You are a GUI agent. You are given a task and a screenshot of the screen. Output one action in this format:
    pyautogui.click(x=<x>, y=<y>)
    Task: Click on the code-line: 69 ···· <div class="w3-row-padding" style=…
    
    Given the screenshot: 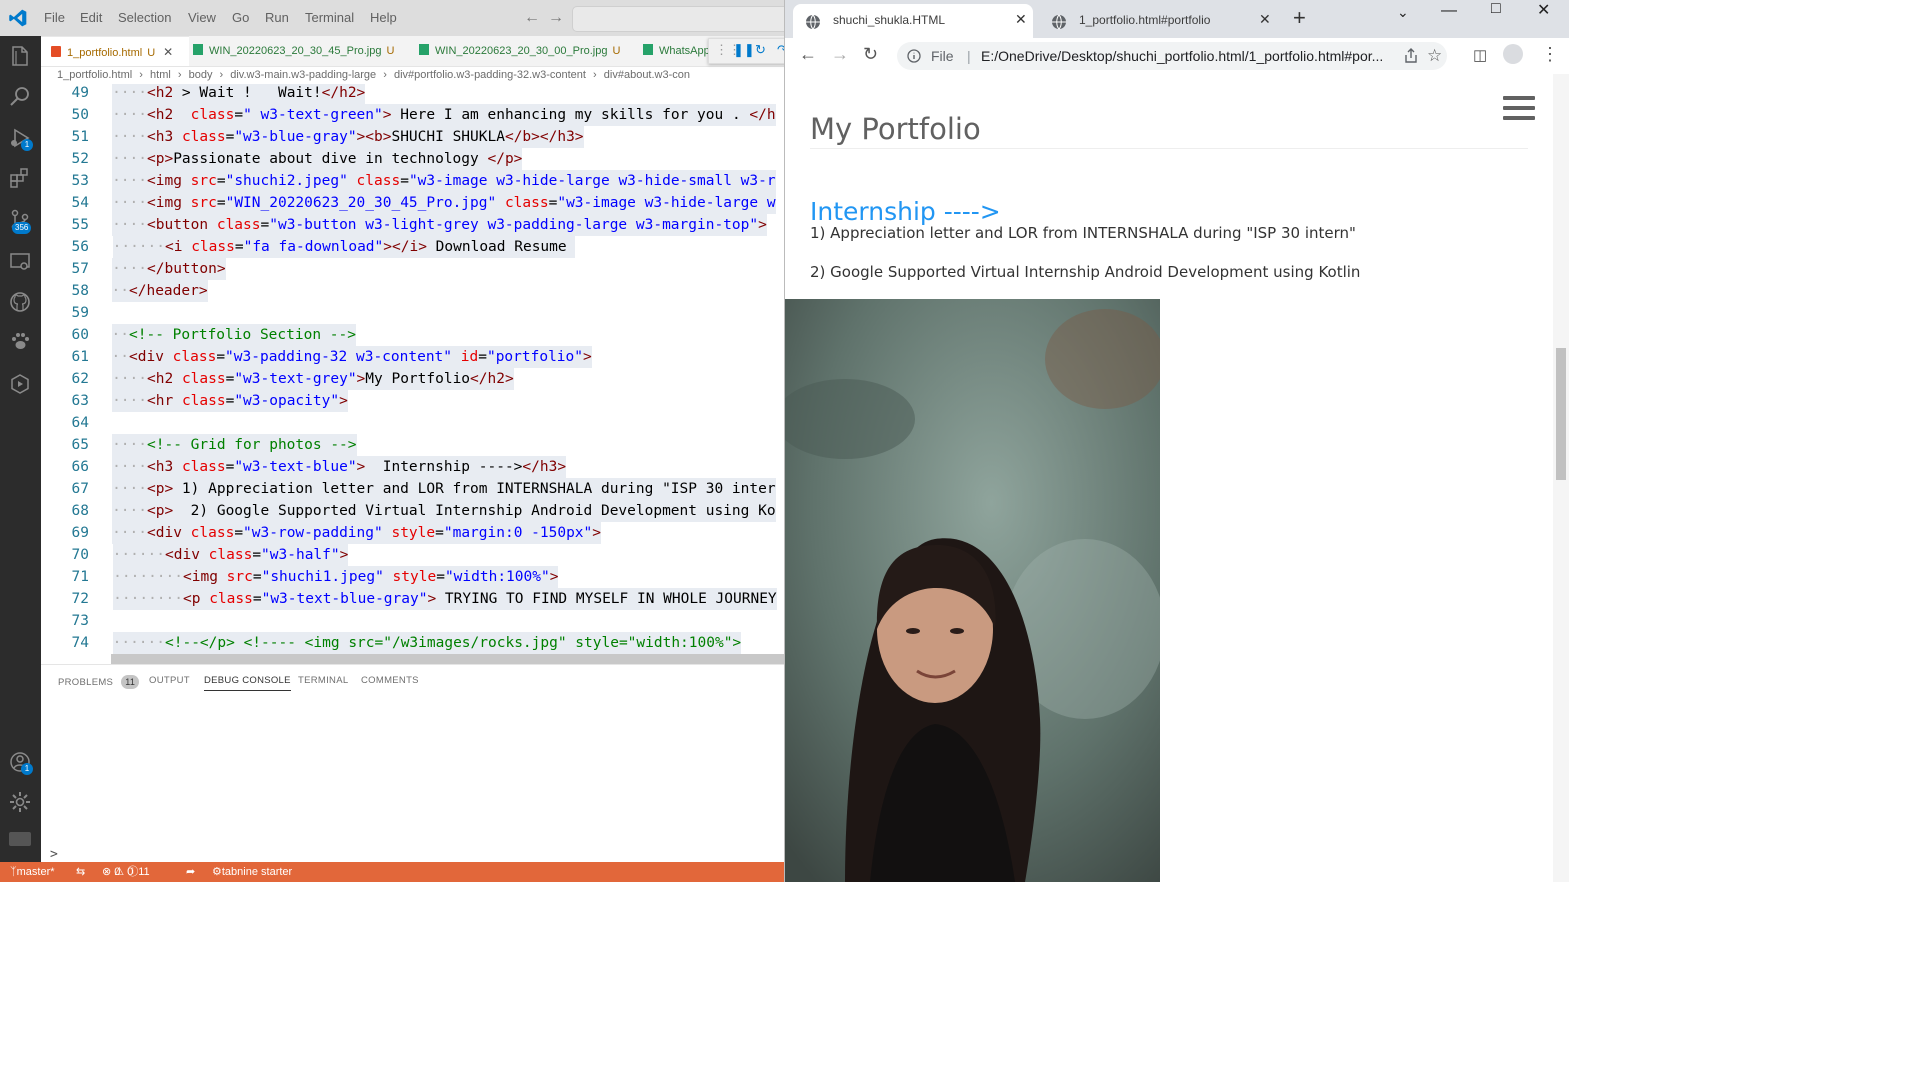 What is the action you would take?
    pyautogui.click(x=412, y=533)
    